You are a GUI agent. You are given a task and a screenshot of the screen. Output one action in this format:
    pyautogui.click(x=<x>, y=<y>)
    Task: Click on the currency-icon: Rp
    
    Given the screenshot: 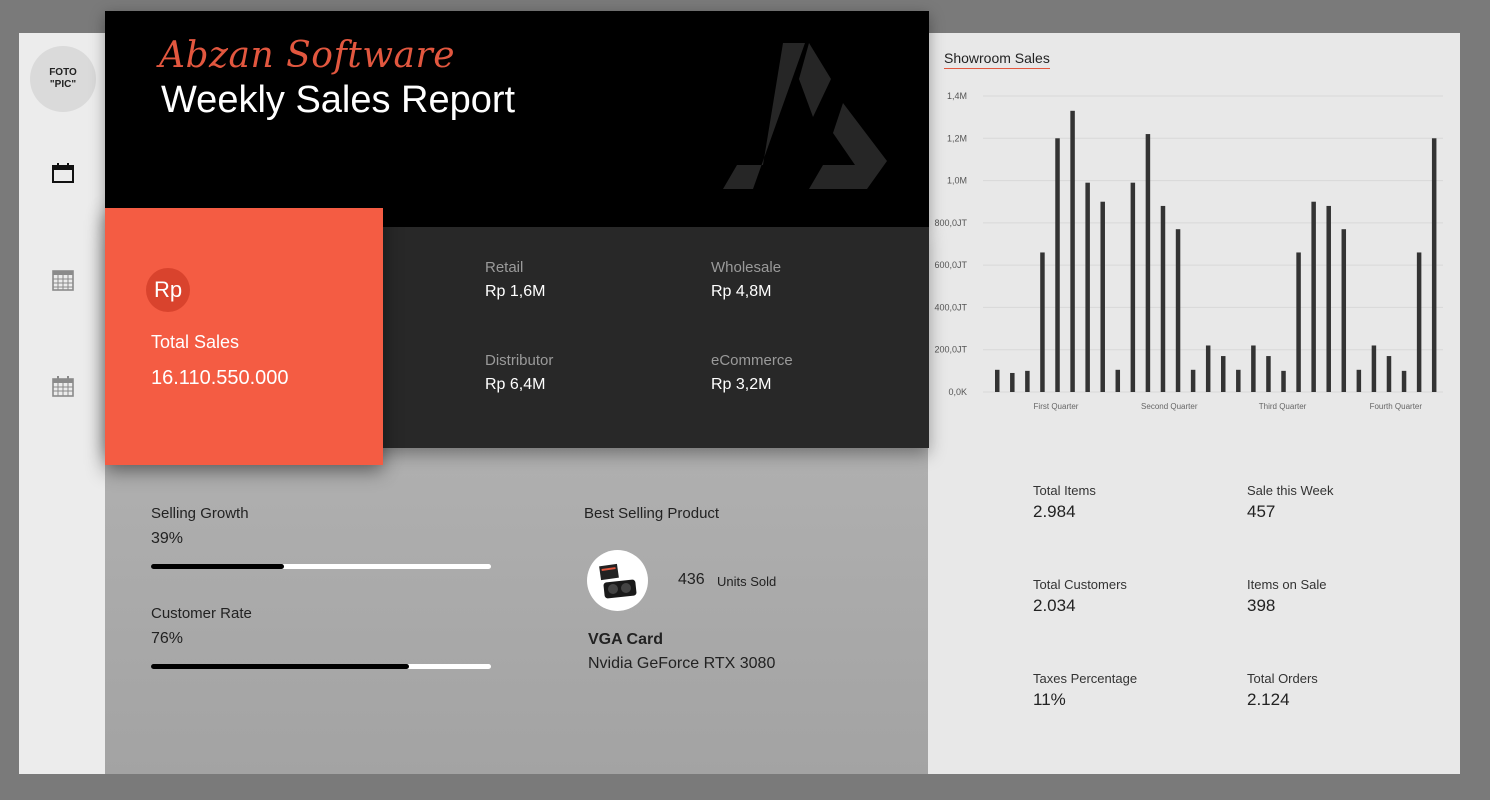 What is the action you would take?
    pyautogui.click(x=168, y=290)
    